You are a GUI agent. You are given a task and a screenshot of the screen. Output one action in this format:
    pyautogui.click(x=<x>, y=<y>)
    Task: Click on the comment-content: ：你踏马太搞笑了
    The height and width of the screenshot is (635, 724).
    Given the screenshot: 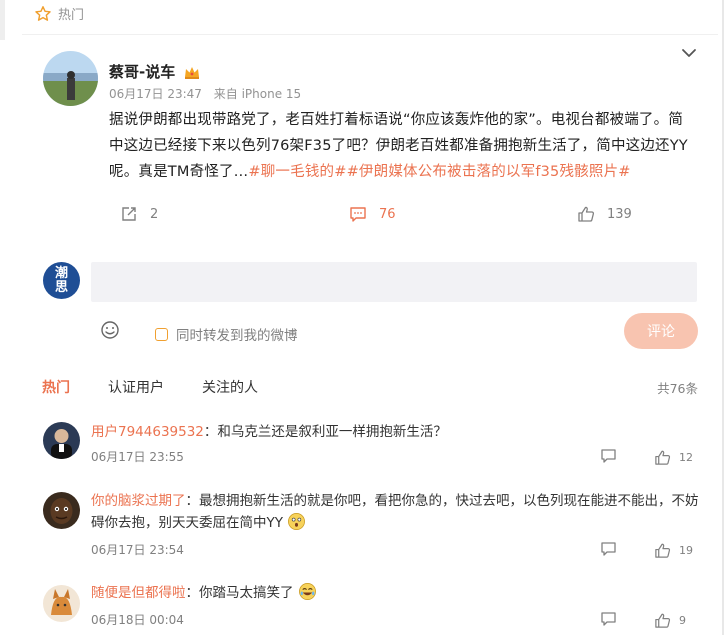 What is the action you would take?
    pyautogui.click(x=239, y=593)
    